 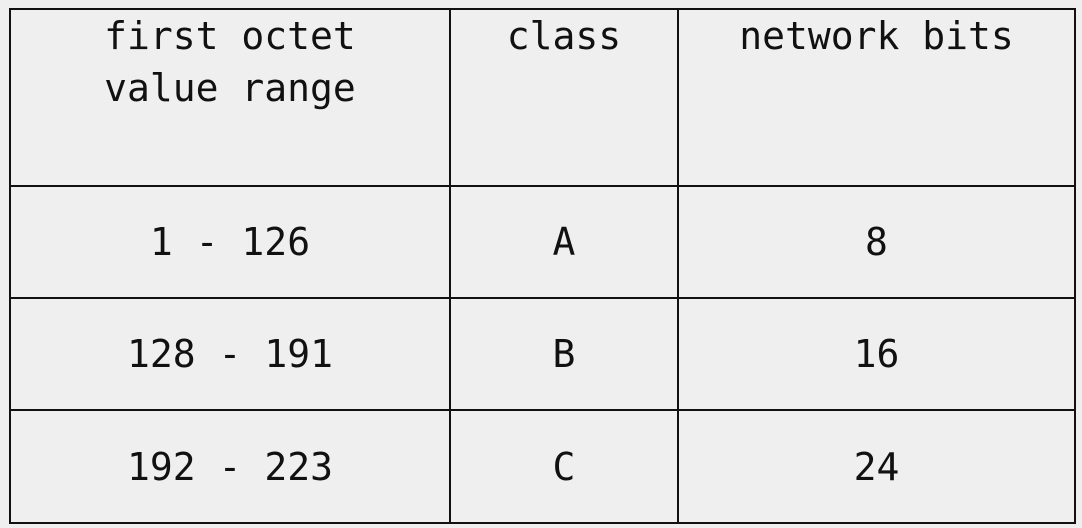 I want to click on header-first-octet-range-line2: value range, so click(x=230, y=88).